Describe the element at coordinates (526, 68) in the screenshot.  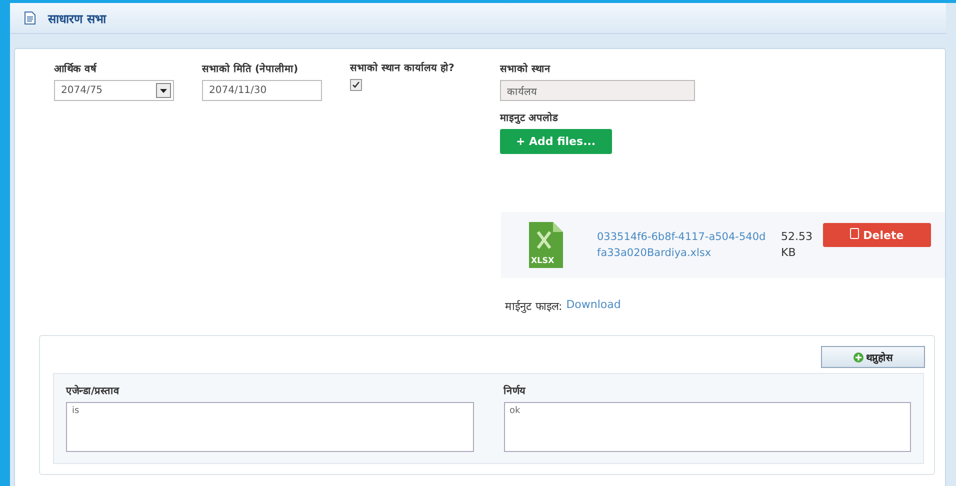
I see `field-label: सभाको स्थान` at that location.